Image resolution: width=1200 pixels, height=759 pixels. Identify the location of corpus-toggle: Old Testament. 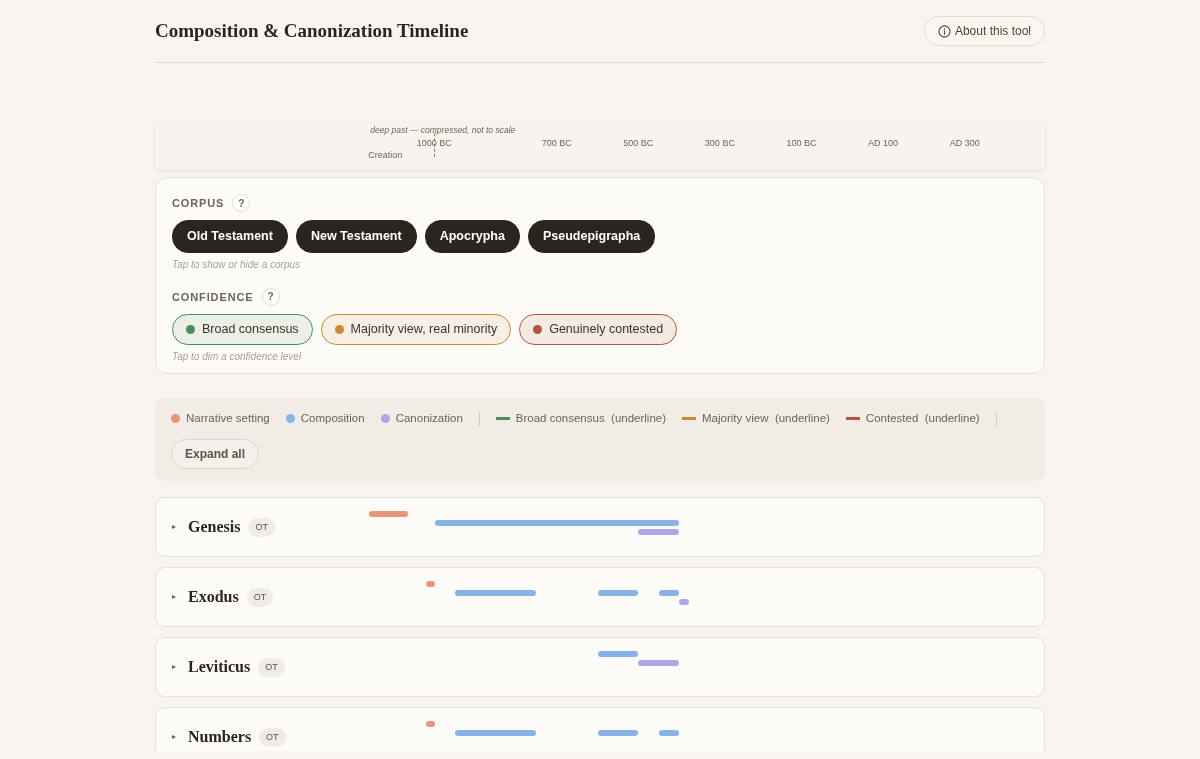
(230, 236).